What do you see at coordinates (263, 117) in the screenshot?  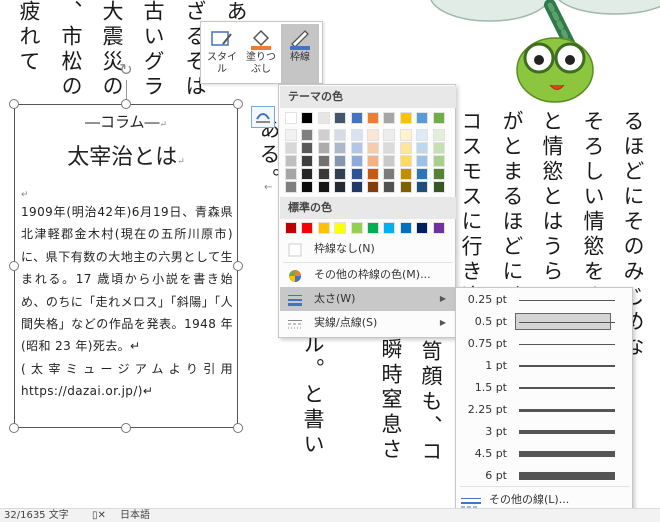 I see `layout-options-icon` at bounding box center [263, 117].